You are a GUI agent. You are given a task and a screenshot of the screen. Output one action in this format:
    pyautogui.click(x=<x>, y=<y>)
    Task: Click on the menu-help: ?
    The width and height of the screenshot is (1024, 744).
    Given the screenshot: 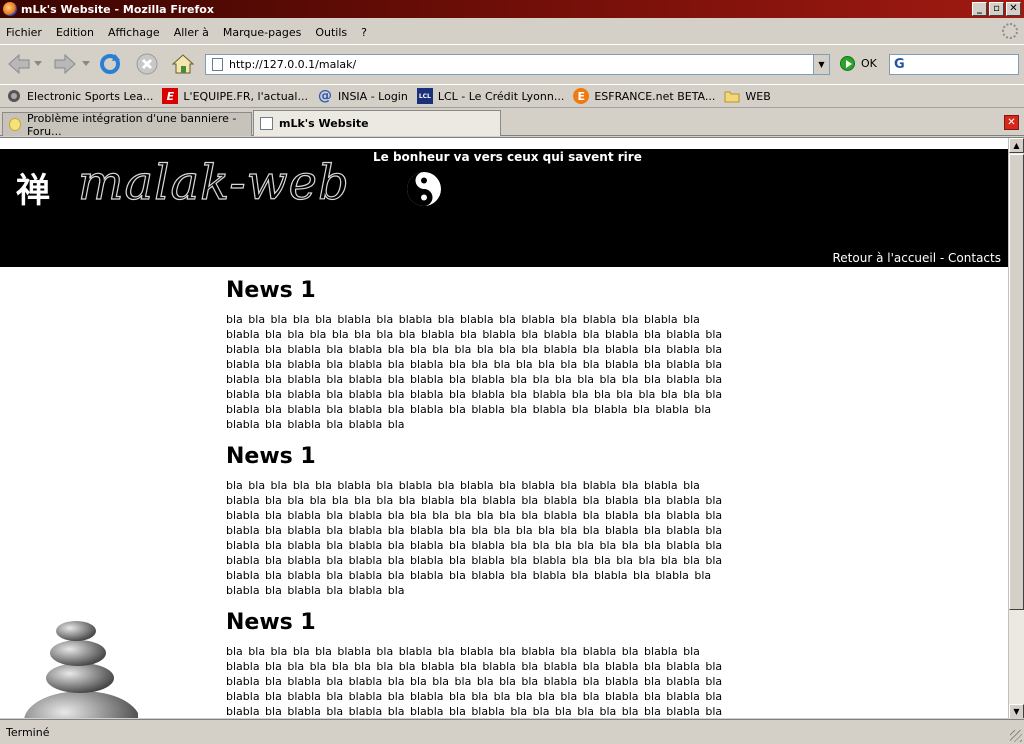 What is the action you would take?
    pyautogui.click(x=364, y=32)
    